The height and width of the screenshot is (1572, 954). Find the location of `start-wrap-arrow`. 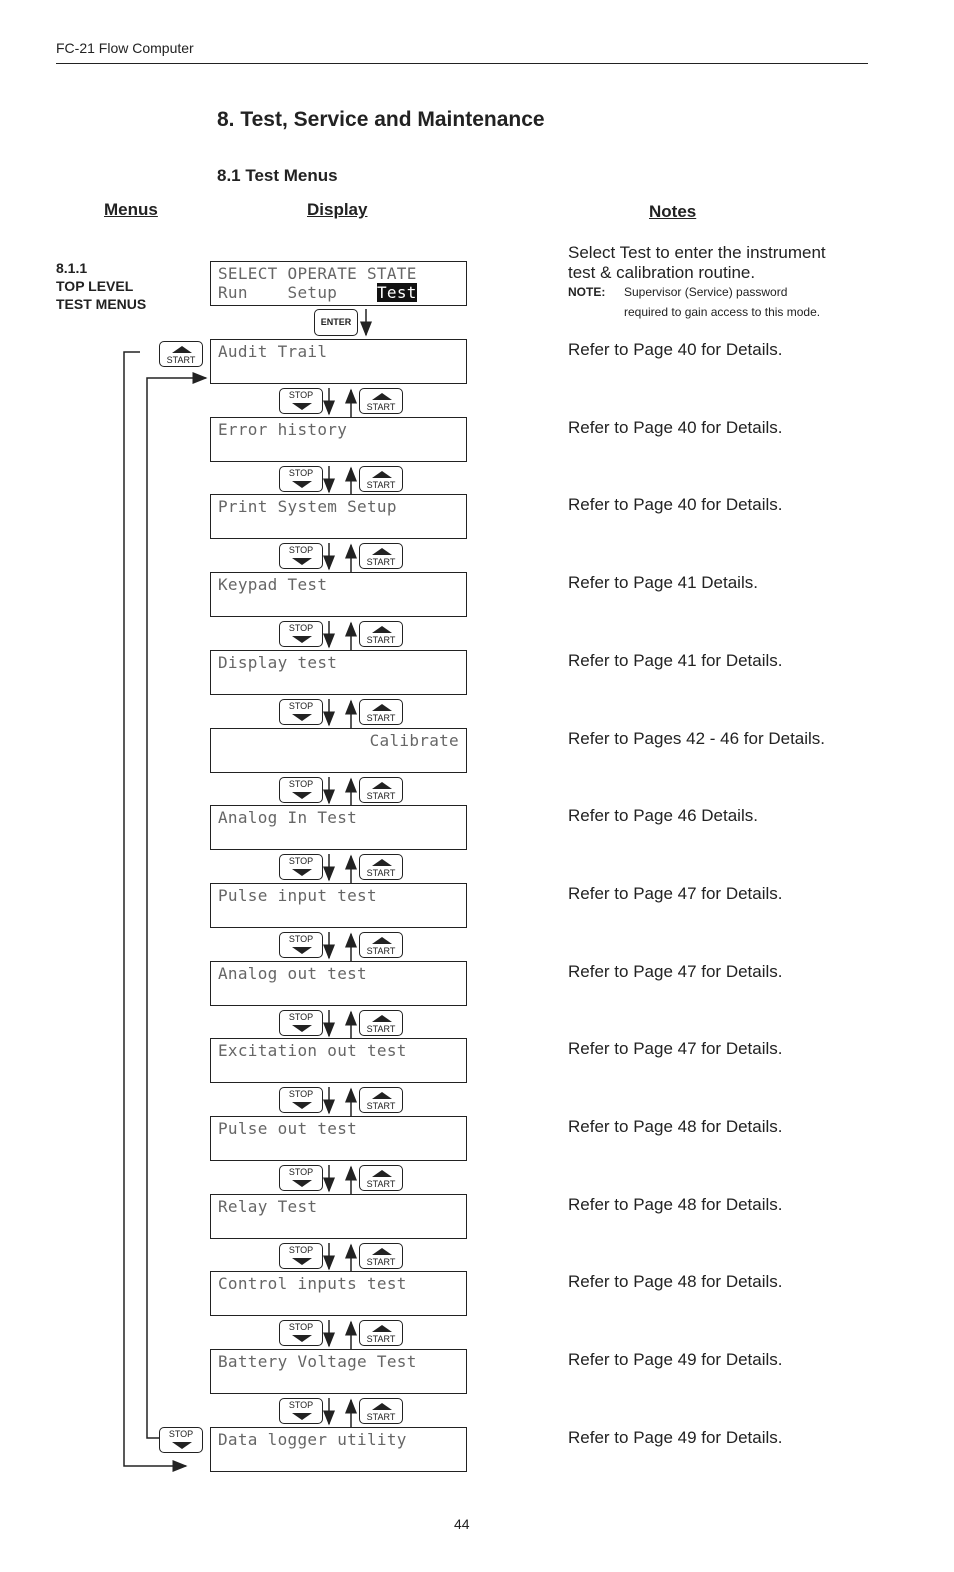

start-wrap-arrow is located at coordinates (155, 911).